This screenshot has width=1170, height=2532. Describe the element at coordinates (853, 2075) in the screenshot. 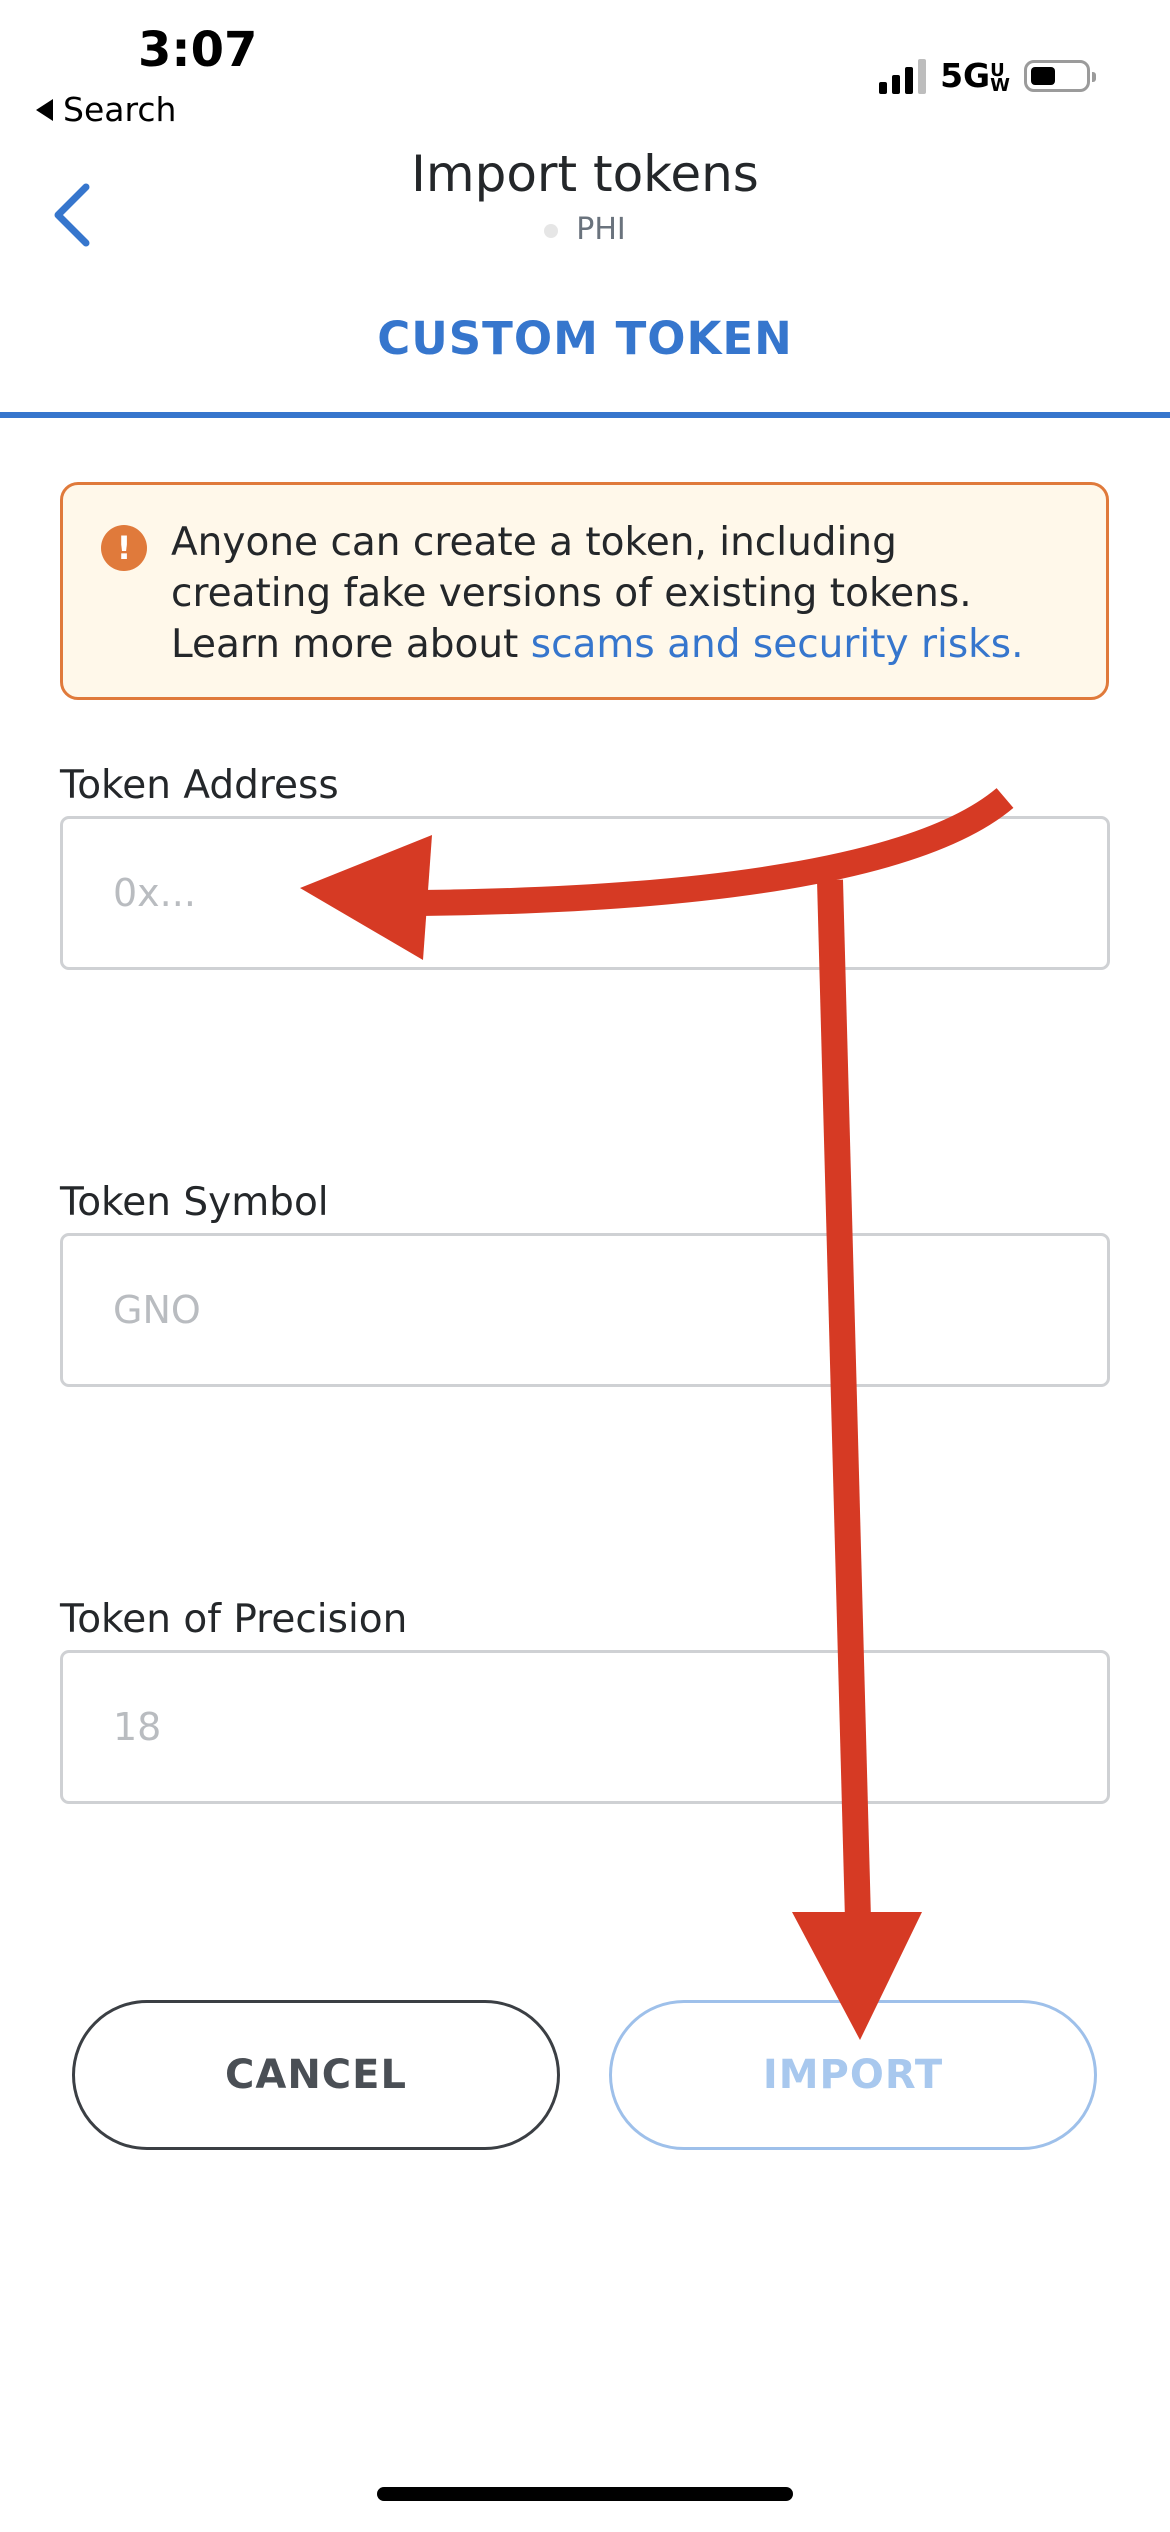

I see `import-button: IMPORT` at that location.